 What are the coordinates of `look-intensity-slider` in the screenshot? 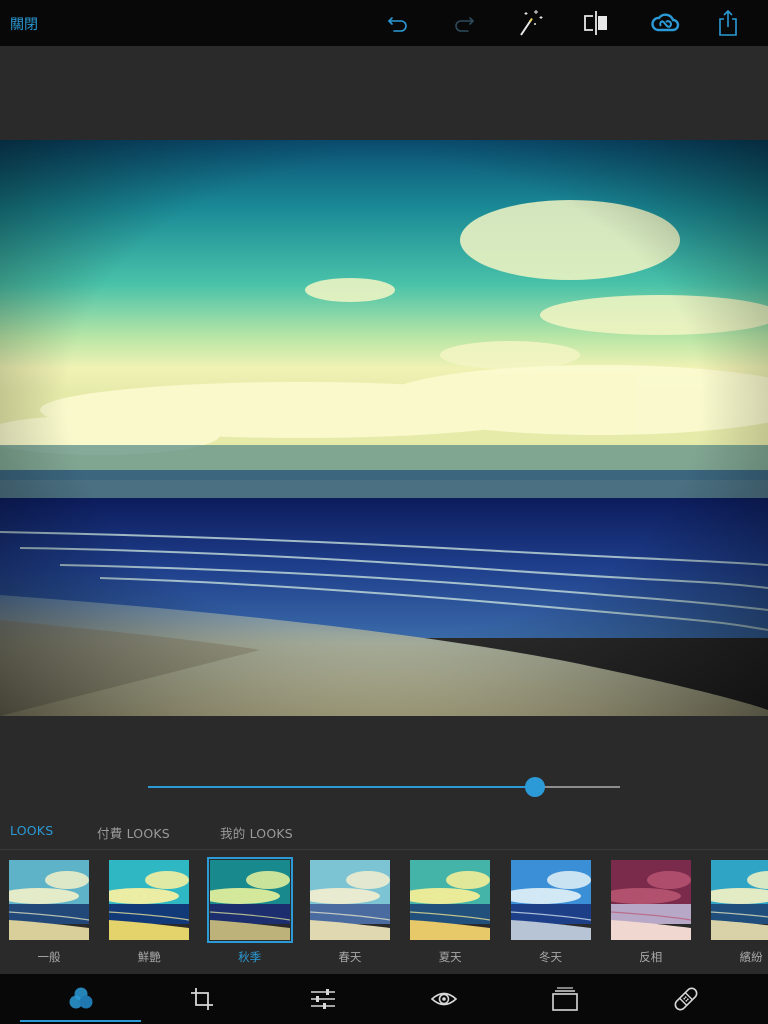 It's located at (384, 787).